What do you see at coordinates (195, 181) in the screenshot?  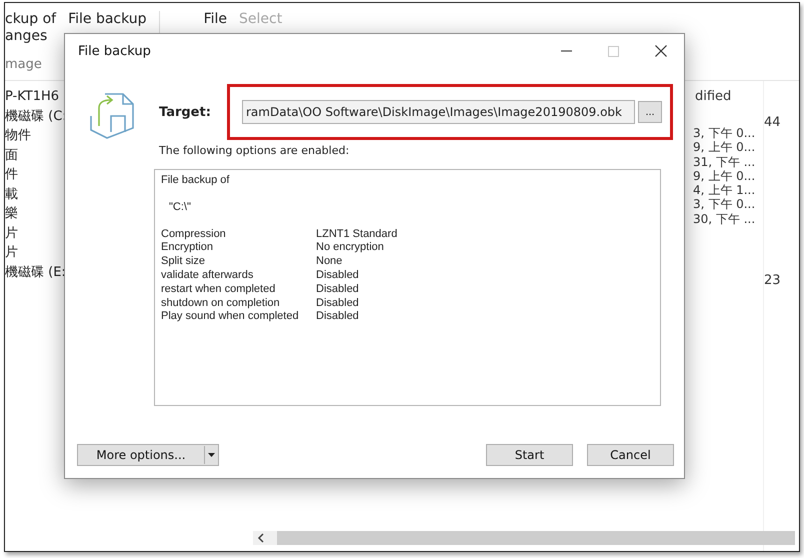 I see `summary-heading: File backup of` at bounding box center [195, 181].